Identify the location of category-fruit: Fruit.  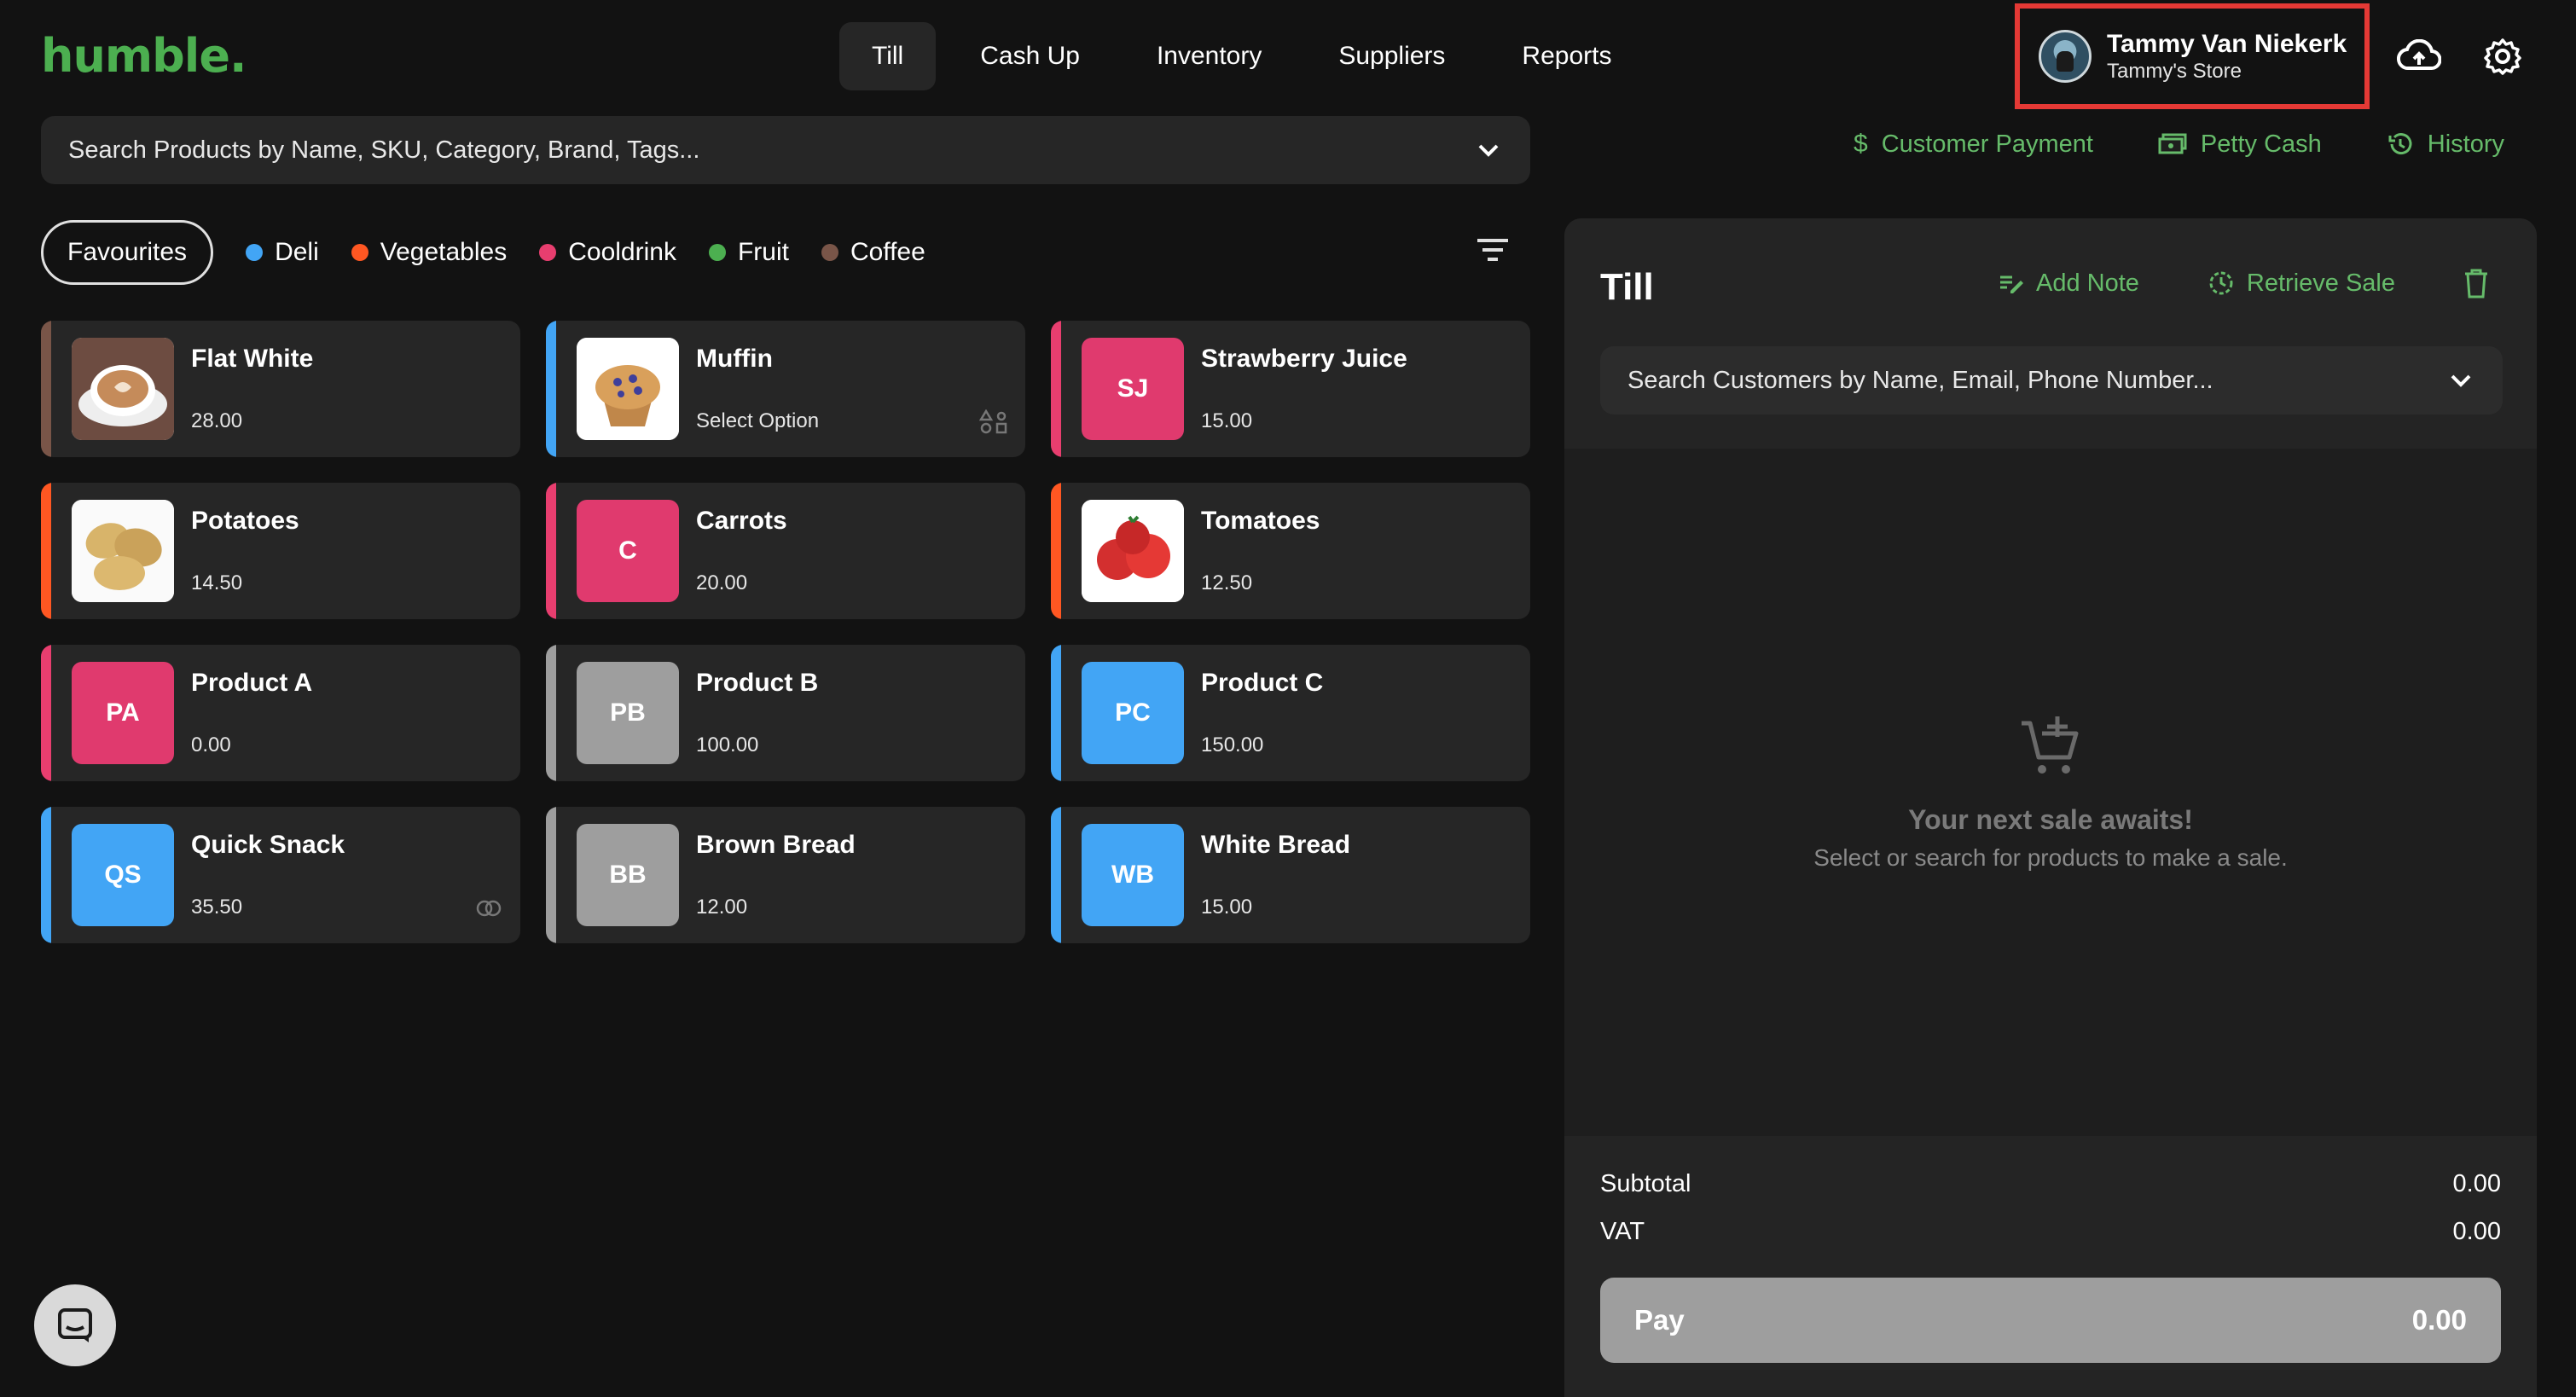
(748, 252).